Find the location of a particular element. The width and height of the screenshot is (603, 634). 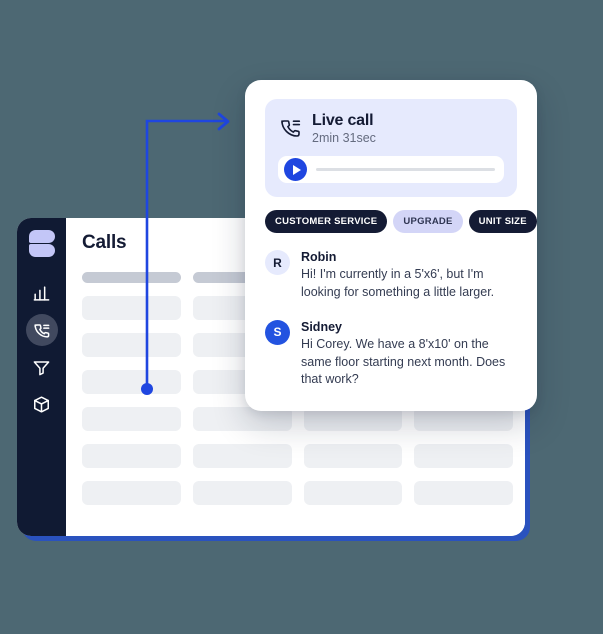

message-author: Sidney is located at coordinates (321, 326).